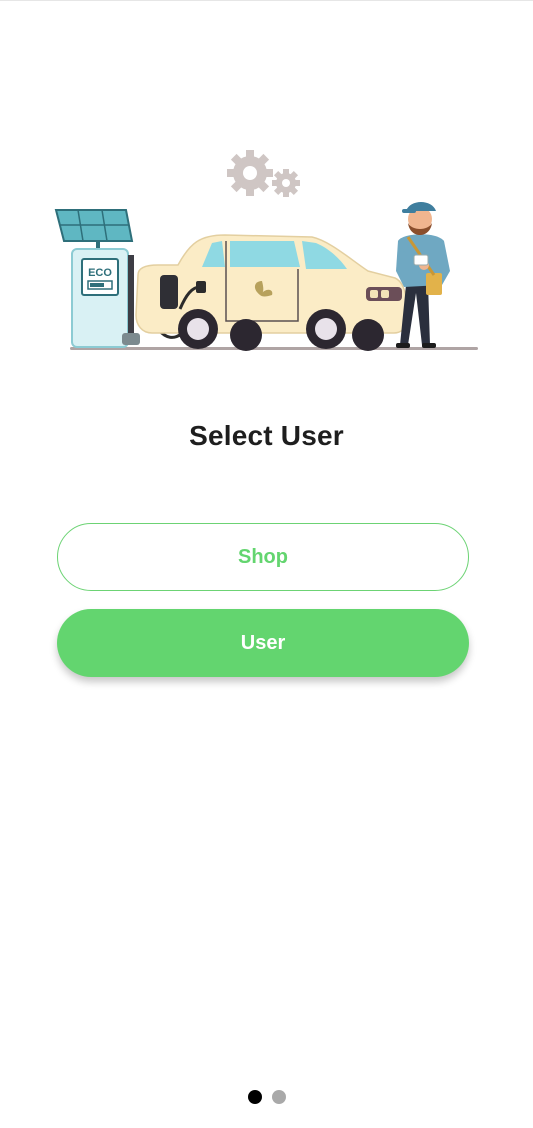 The image size is (533, 1128). I want to click on ev-charging-illustration: ECO, so click(266, 250).